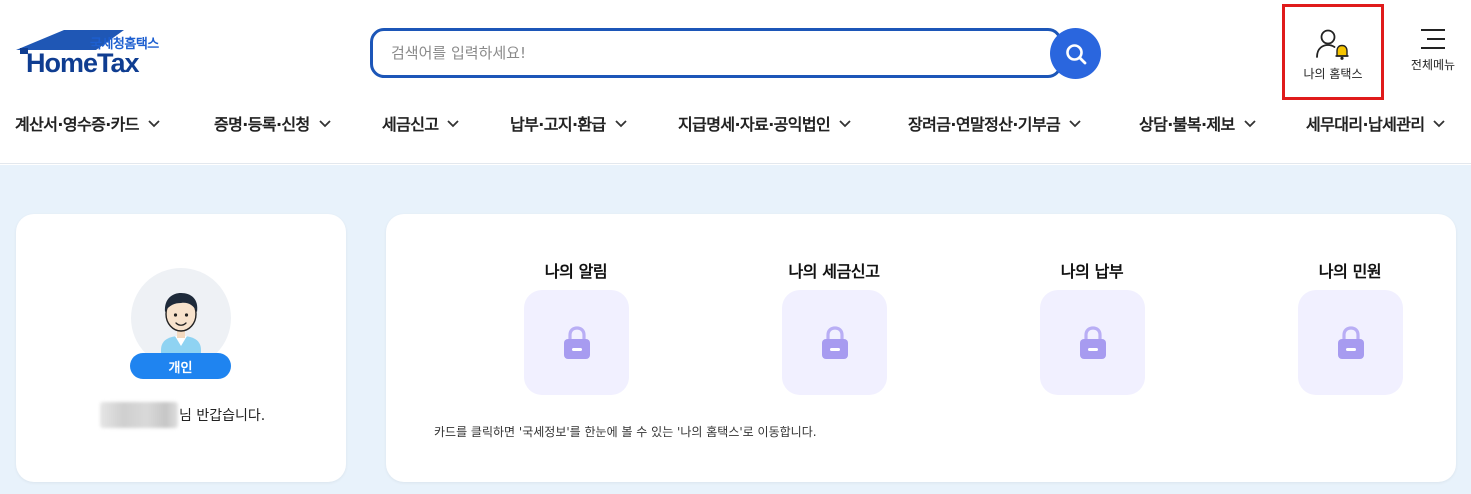 The width and height of the screenshot is (1471, 494). What do you see at coordinates (834, 271) in the screenshot?
I see `card-title: 나의 세금신고` at bounding box center [834, 271].